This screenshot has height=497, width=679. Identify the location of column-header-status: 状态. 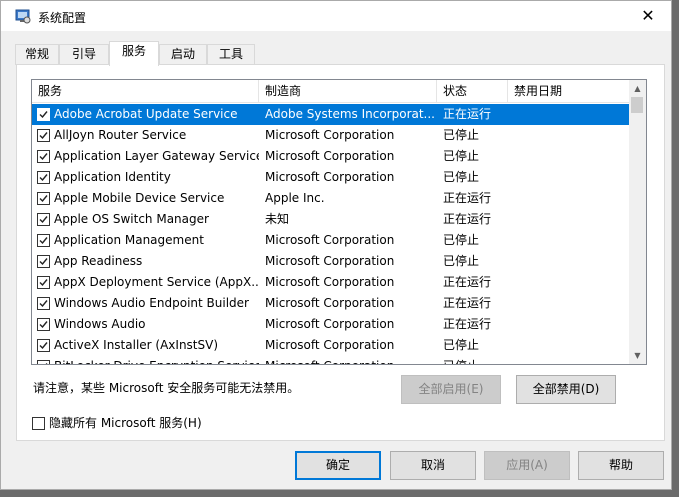
(472, 91).